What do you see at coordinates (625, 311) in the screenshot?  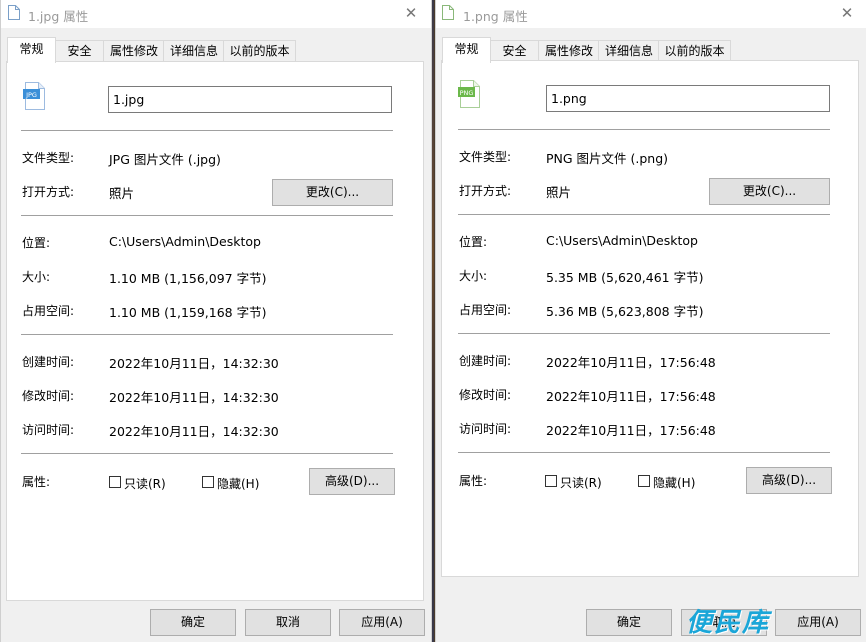 I see `size-on-disk-value: 5.36 MB (5,623,808 字节)` at bounding box center [625, 311].